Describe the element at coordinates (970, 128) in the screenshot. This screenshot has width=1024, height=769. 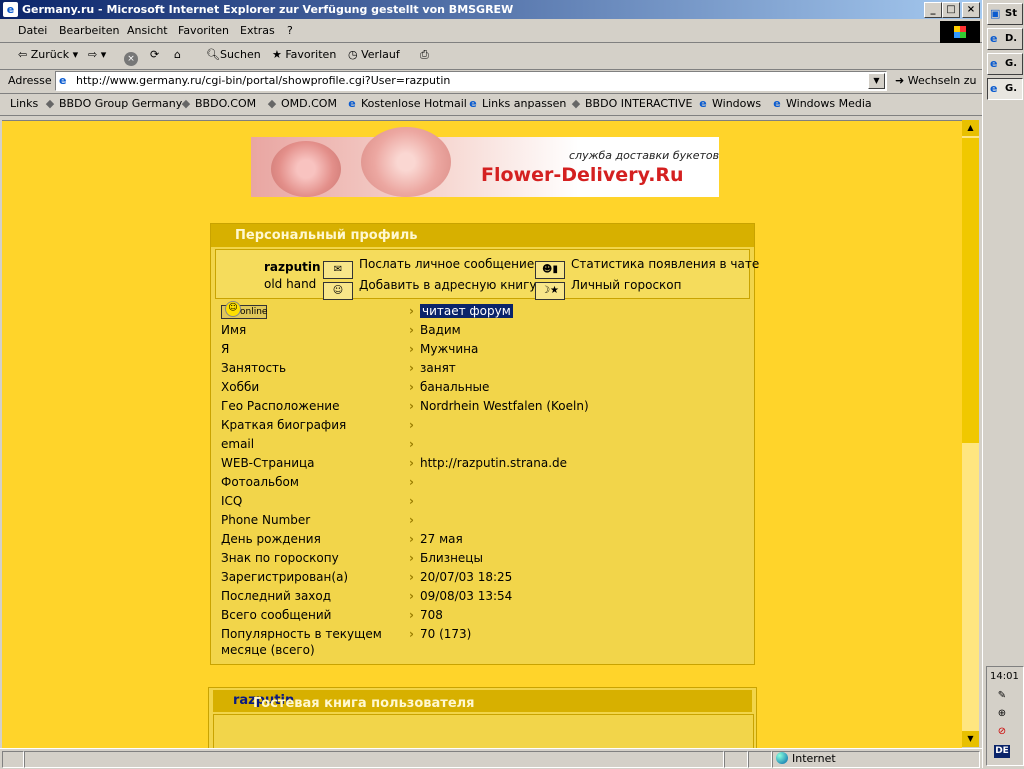
I see `scroll-up-icon: ▲` at that location.